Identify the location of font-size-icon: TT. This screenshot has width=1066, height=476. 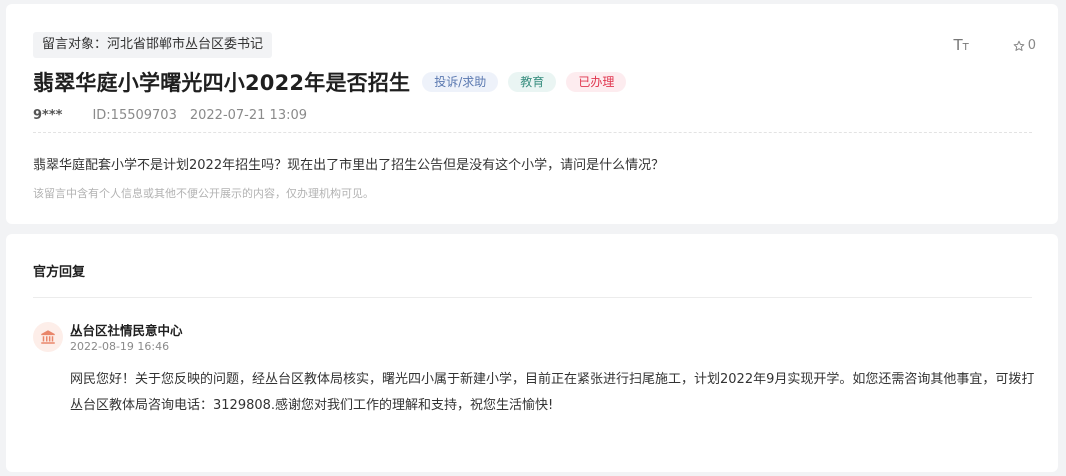
(960, 45).